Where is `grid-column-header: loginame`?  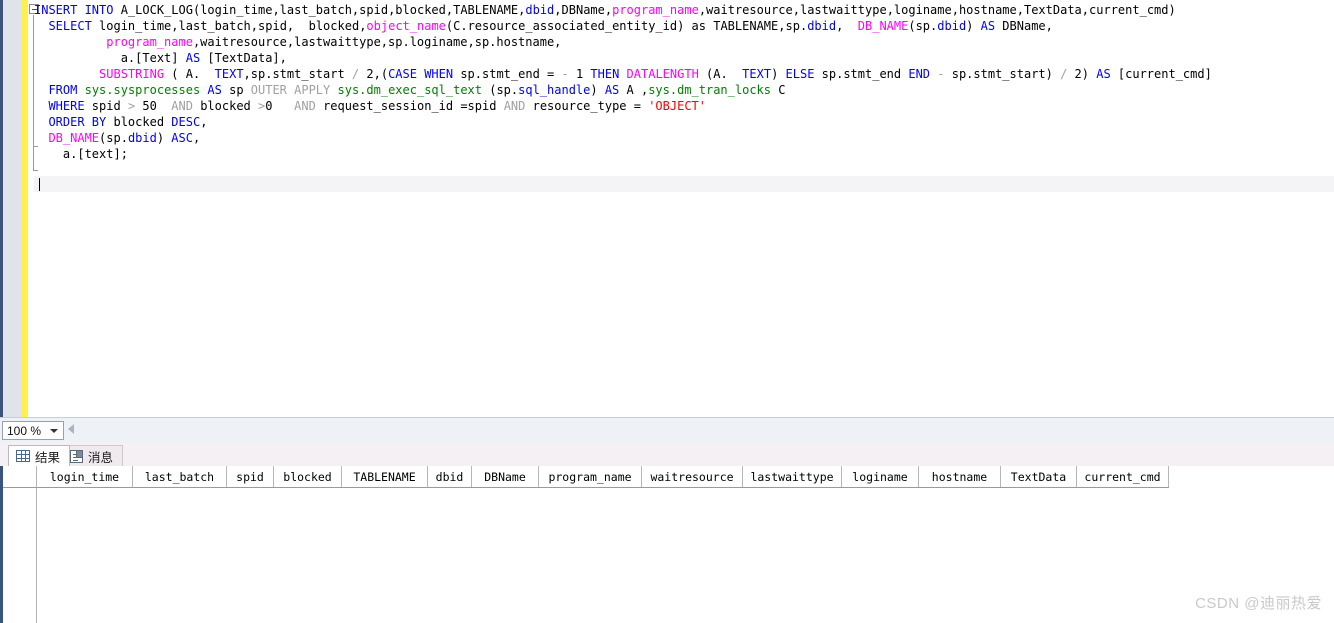
grid-column-header: loginame is located at coordinates (880, 476).